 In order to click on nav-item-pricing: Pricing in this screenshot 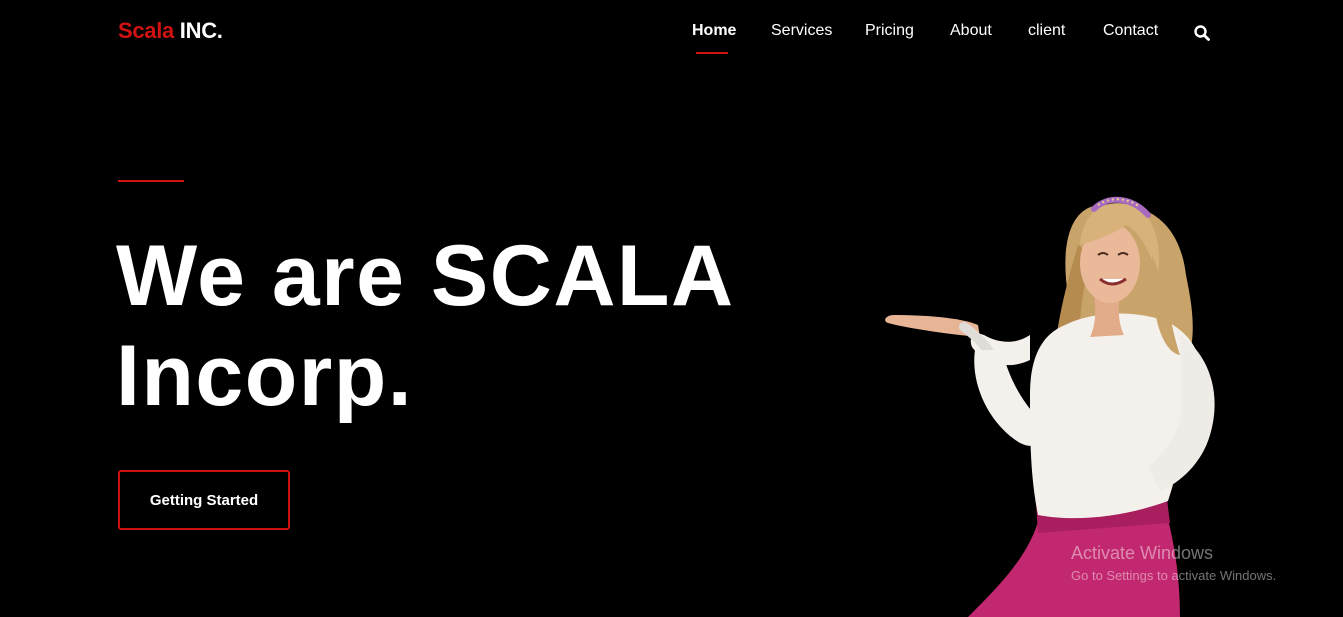, I will do `click(889, 31)`.